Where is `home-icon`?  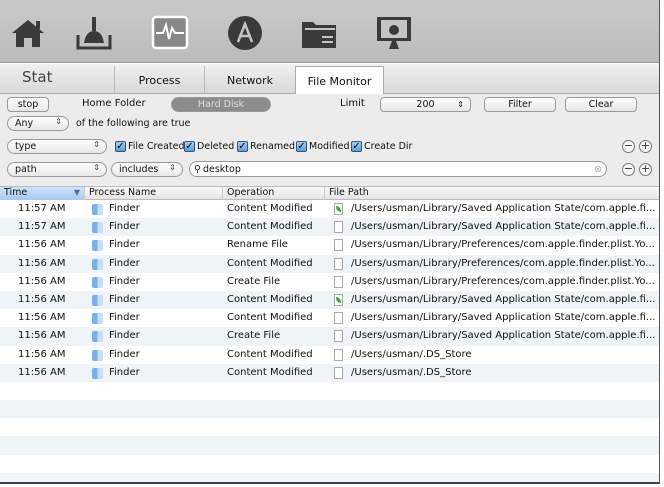 home-icon is located at coordinates (28, 33).